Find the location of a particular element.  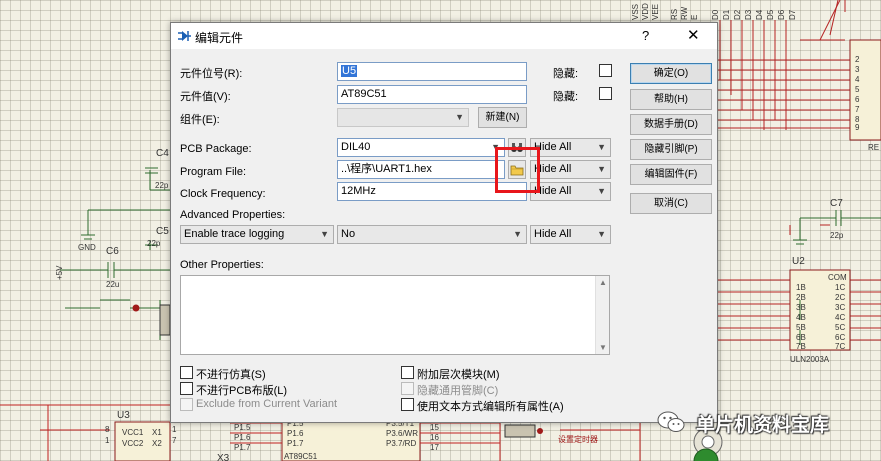

uln-input: 2B is located at coordinates (801, 297).